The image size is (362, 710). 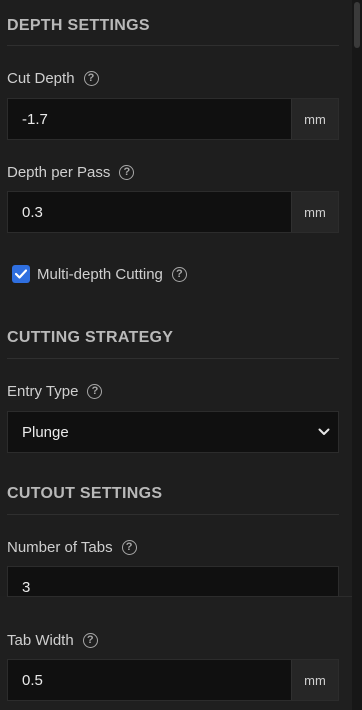 I want to click on cut-depth-label: Cut Depth, so click(x=41, y=78).